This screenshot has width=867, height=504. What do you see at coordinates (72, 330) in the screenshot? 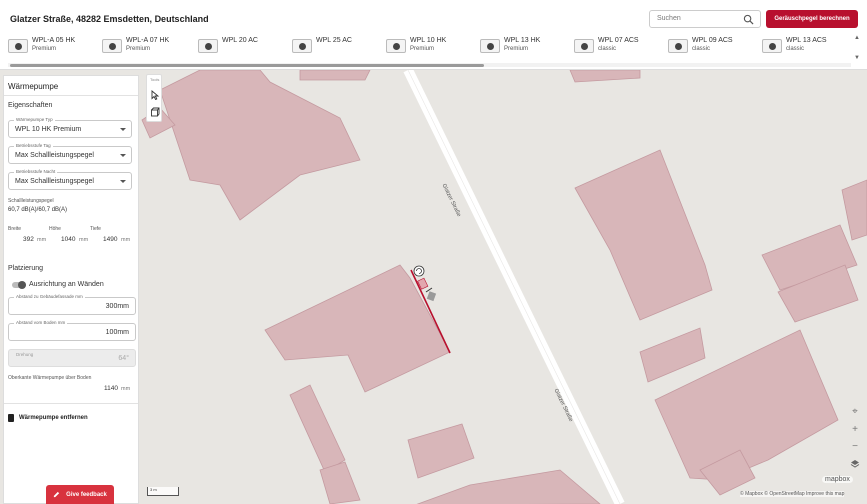
I see `floor-distance-input: Abstand vom Boden mm 100mm` at bounding box center [72, 330].